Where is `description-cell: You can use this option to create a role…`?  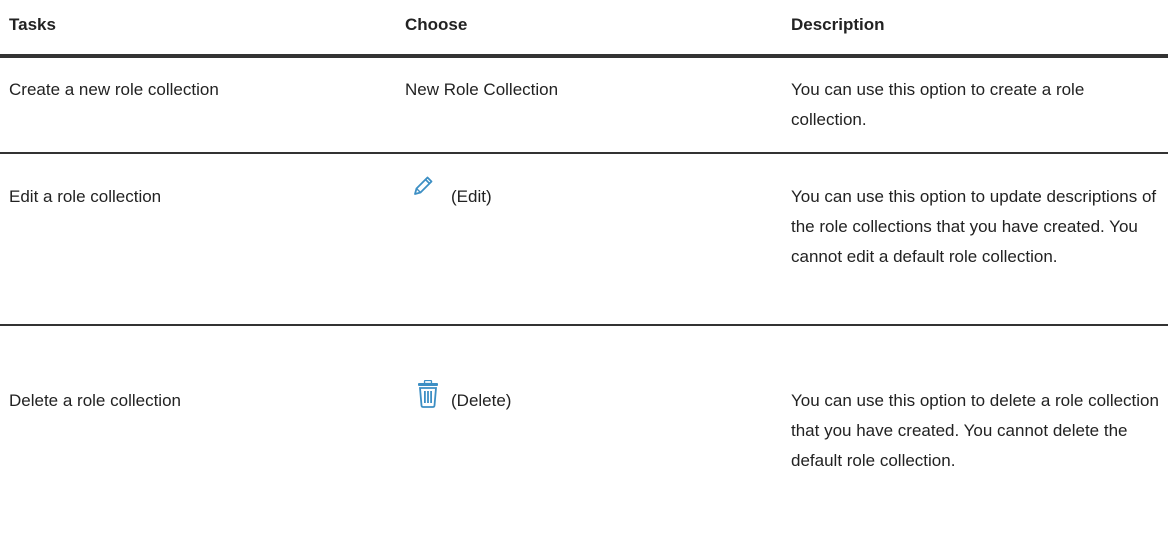
description-cell: You can use this option to create a role… is located at coordinates (938, 104).